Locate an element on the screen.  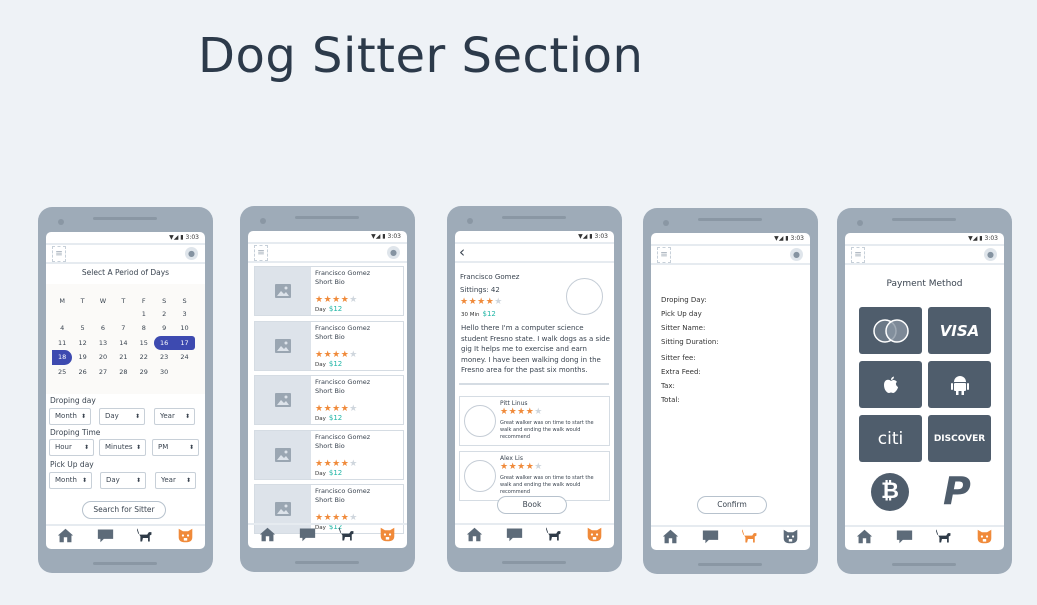
confirm-button: Confirm is located at coordinates (732, 505).